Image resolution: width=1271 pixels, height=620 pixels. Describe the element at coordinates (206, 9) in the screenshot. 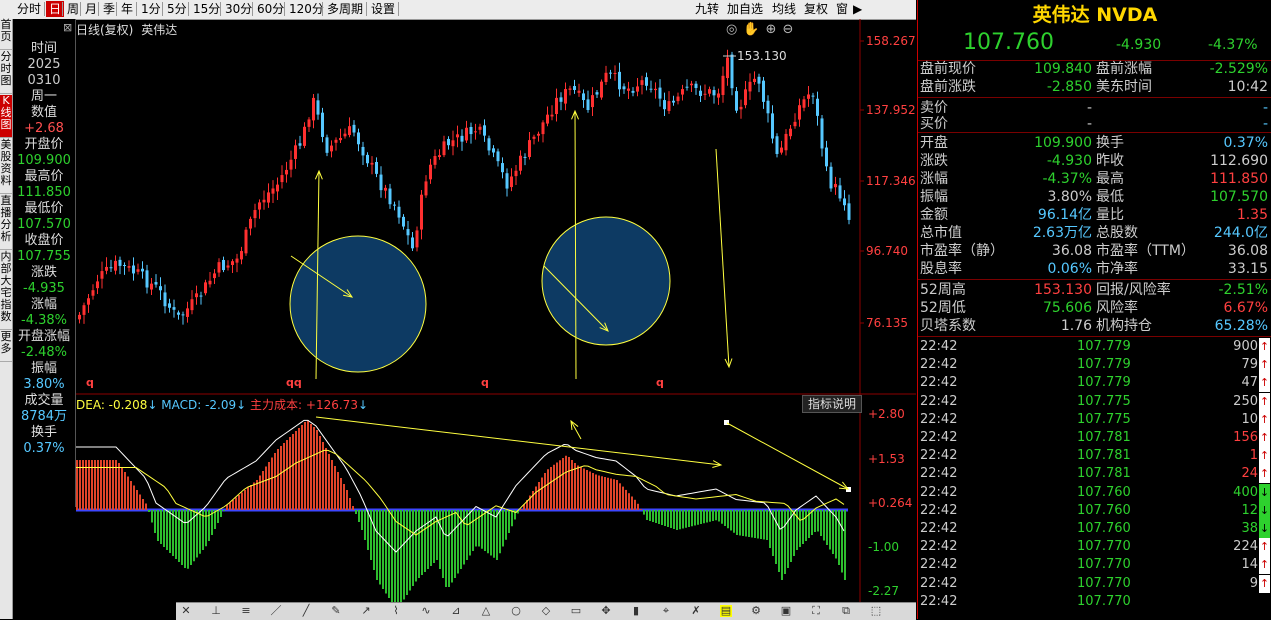

I see `period-button-8: 15分` at that location.